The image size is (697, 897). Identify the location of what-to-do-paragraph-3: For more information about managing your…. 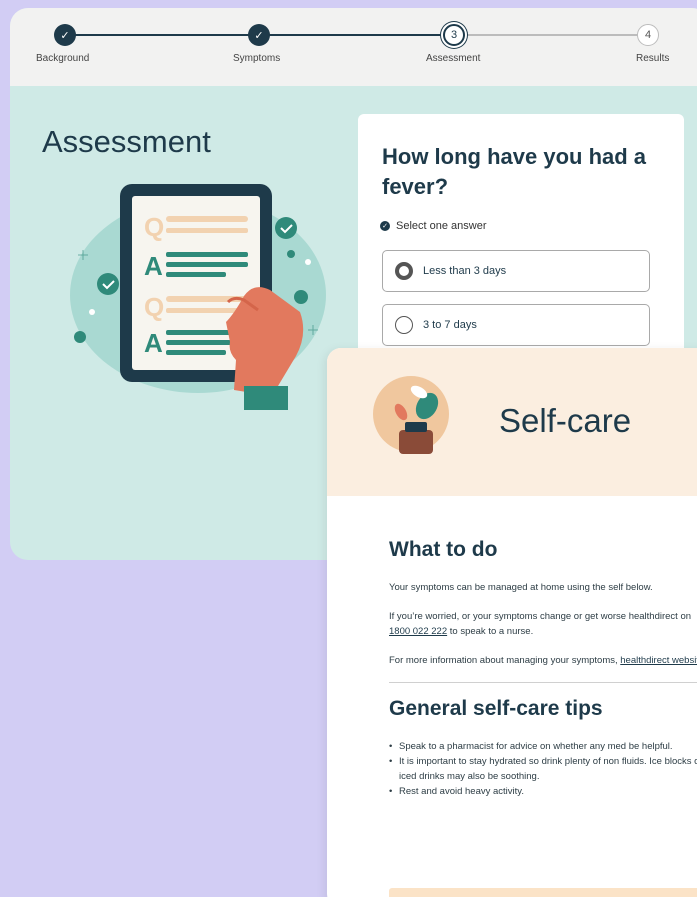
(543, 660).